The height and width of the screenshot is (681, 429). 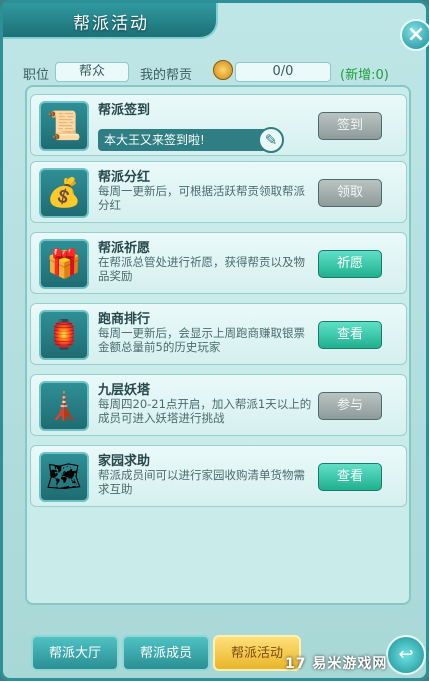 I want to click on gift-box-icon: 🎁, so click(x=64, y=264).